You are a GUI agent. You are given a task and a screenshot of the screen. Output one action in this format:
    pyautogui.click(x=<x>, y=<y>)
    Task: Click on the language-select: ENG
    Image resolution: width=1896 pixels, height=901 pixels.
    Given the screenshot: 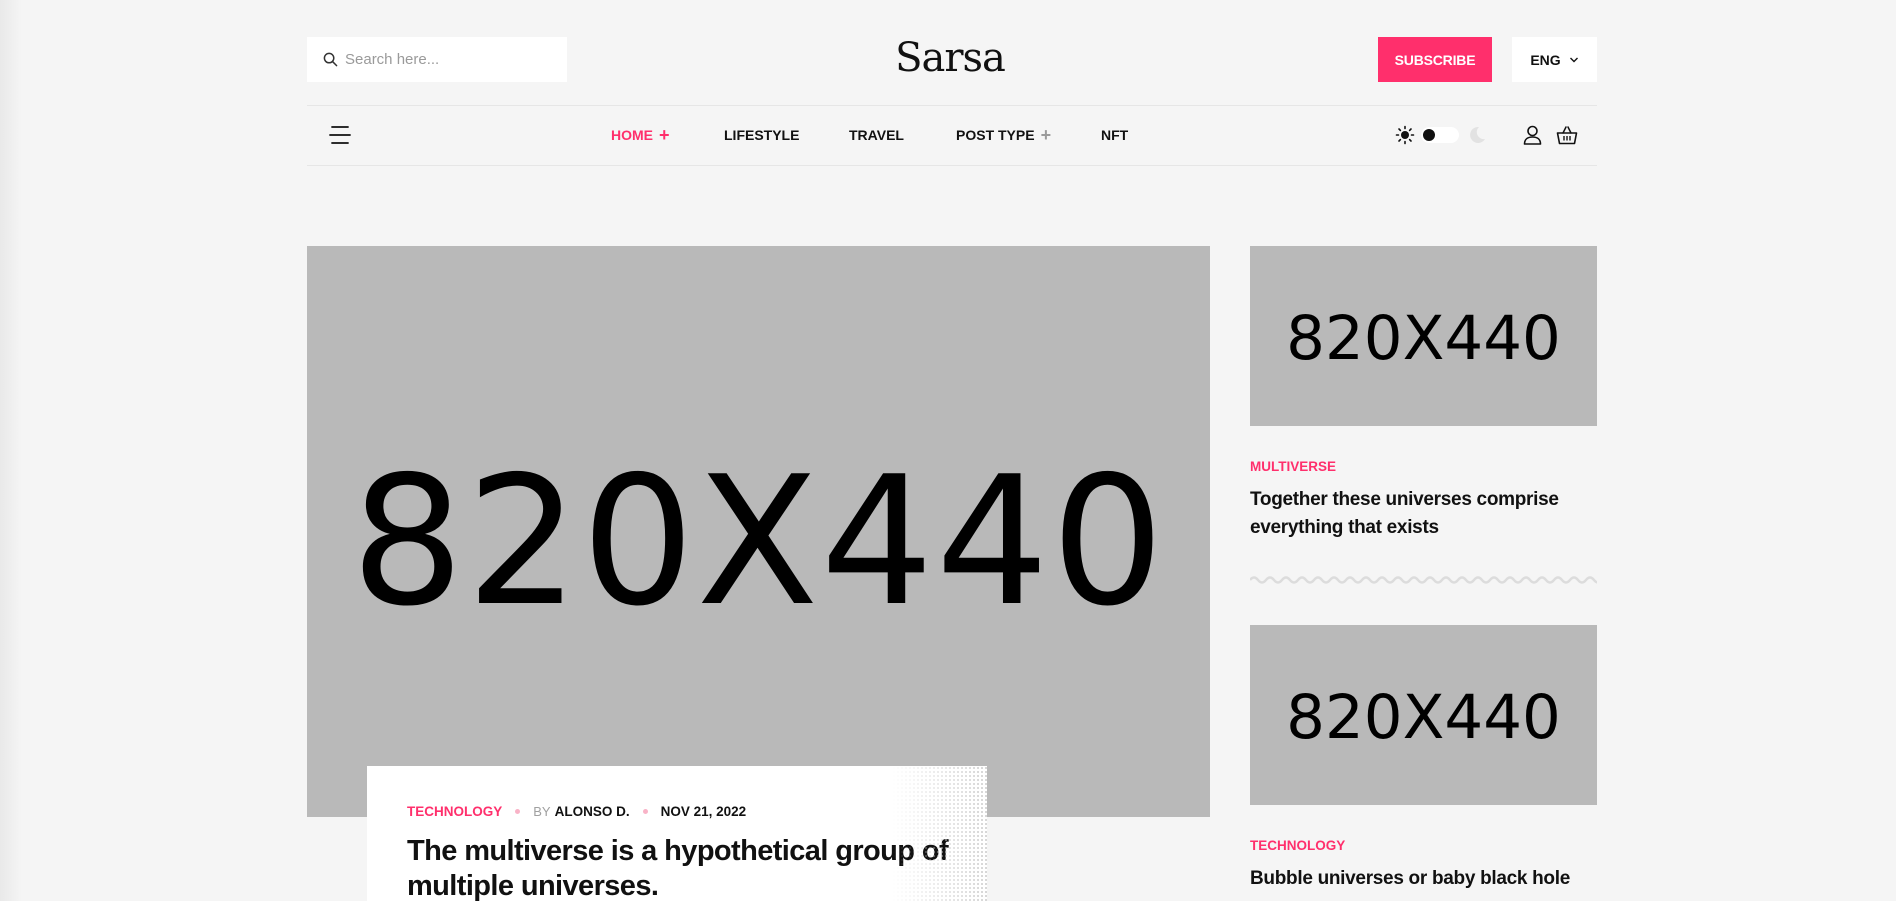 What is the action you would take?
    pyautogui.click(x=1554, y=59)
    